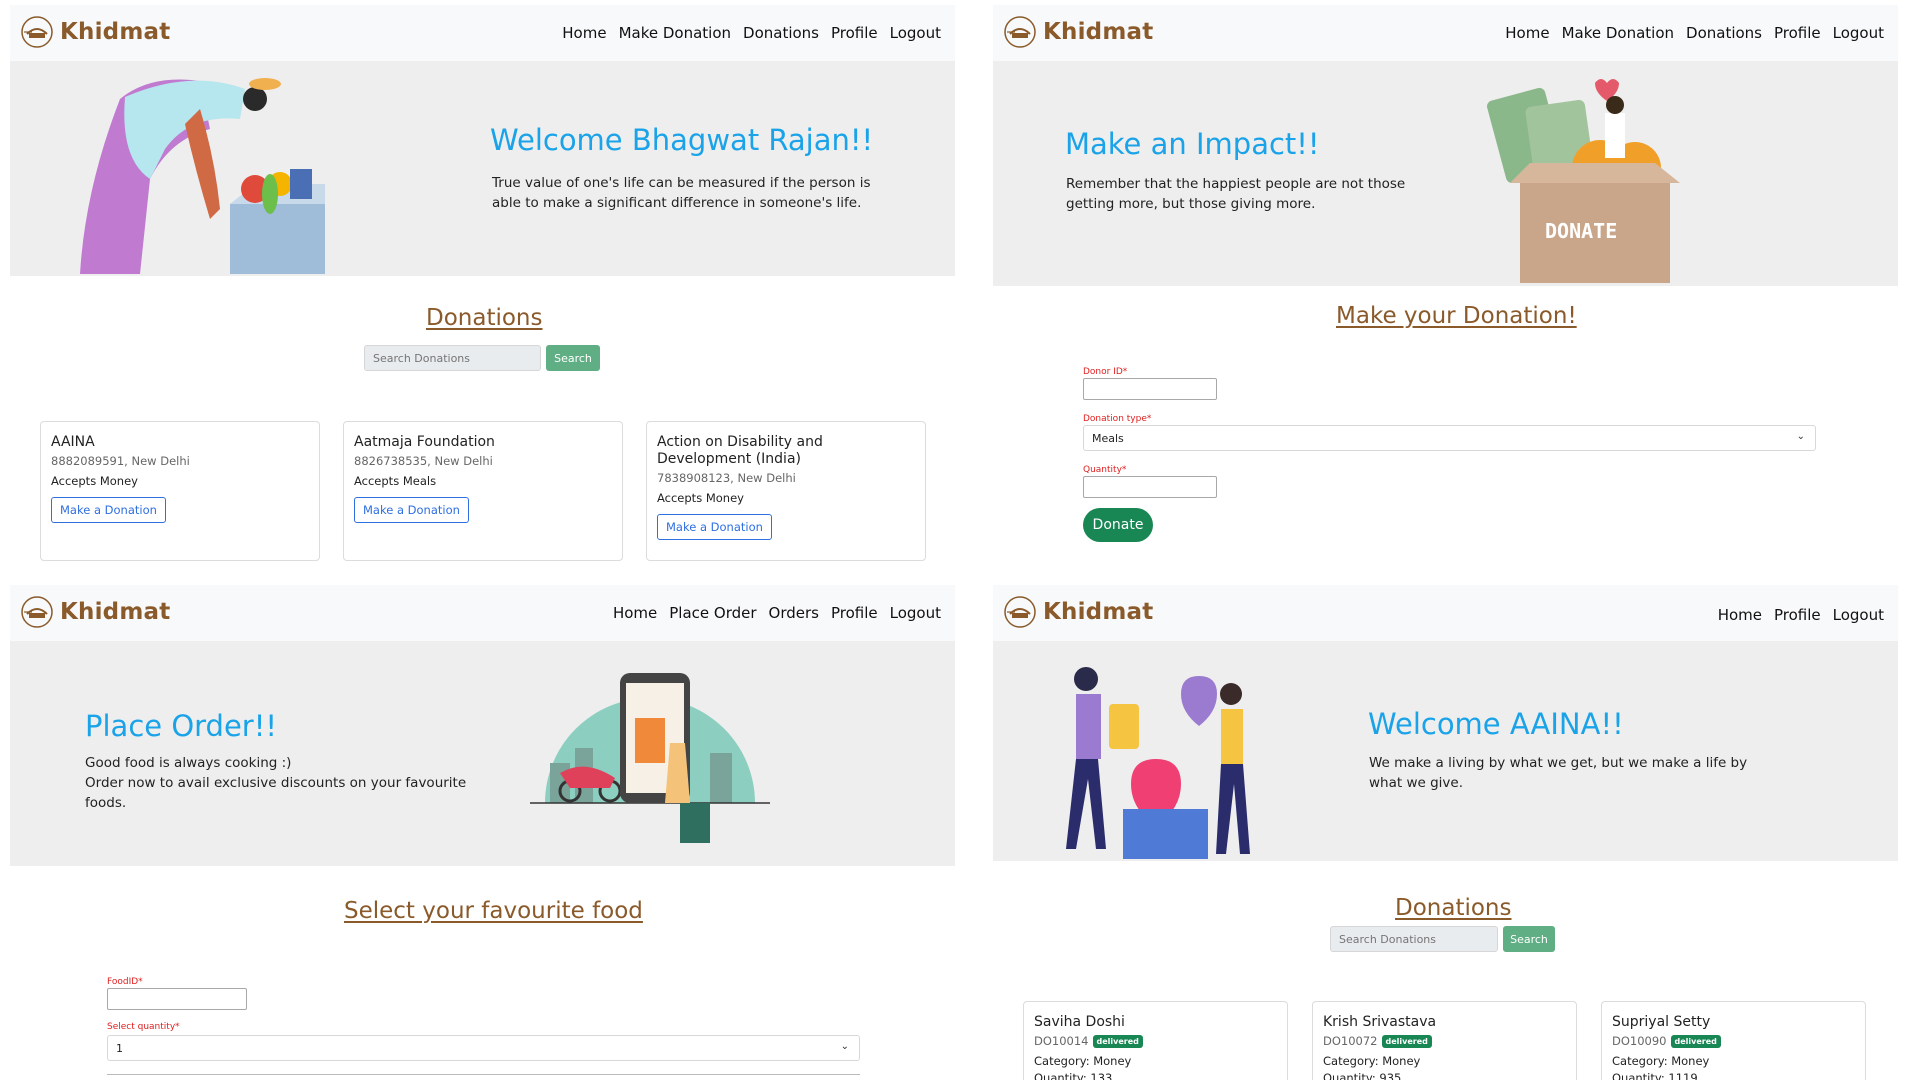 The height and width of the screenshot is (1080, 1908). Describe the element at coordinates (844, 1046) in the screenshot. I see `chevron-down-icon: ⌄` at that location.